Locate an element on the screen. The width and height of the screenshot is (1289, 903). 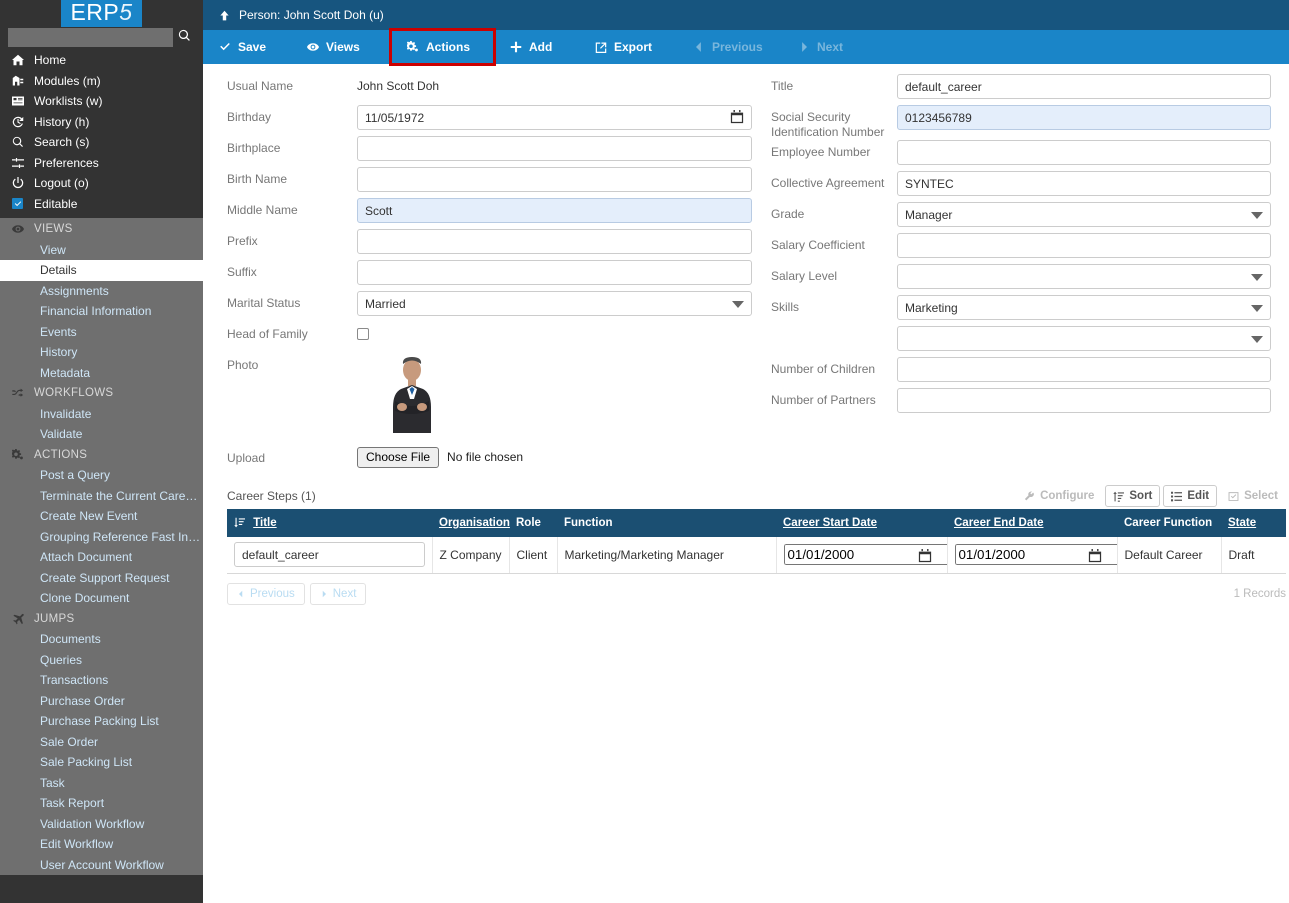
sidebar-subitem-history: History is located at coordinates (101, 352).